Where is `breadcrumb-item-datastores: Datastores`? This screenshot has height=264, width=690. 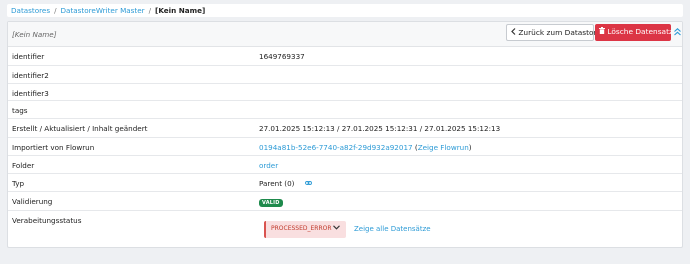
breadcrumb-item-datastores: Datastores is located at coordinates (30, 10).